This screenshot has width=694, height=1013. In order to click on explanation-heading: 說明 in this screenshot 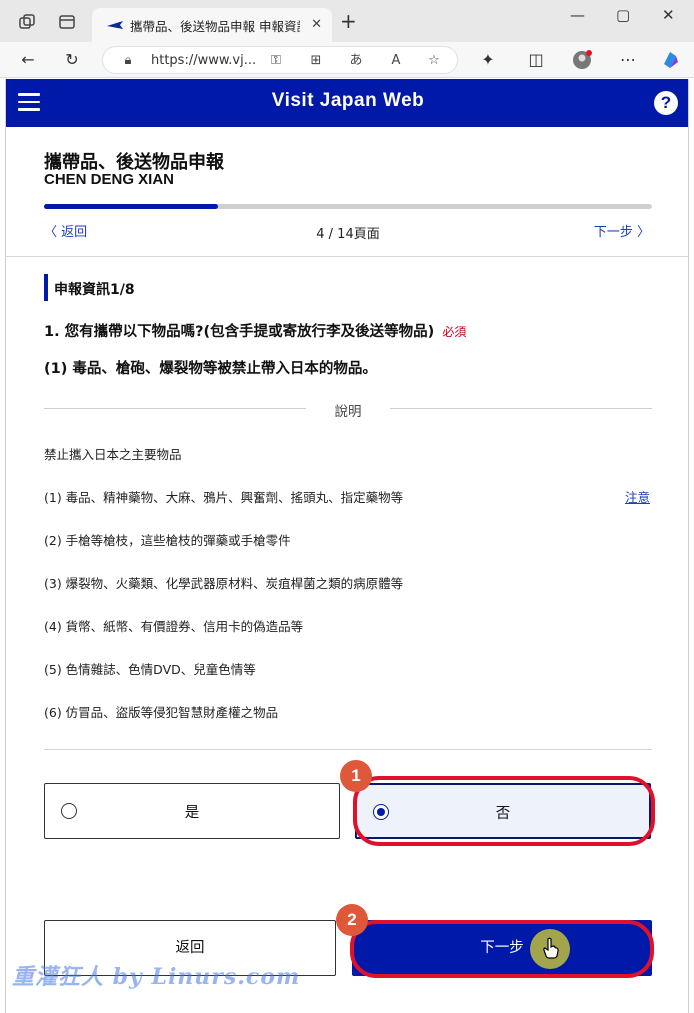, I will do `click(348, 412)`.